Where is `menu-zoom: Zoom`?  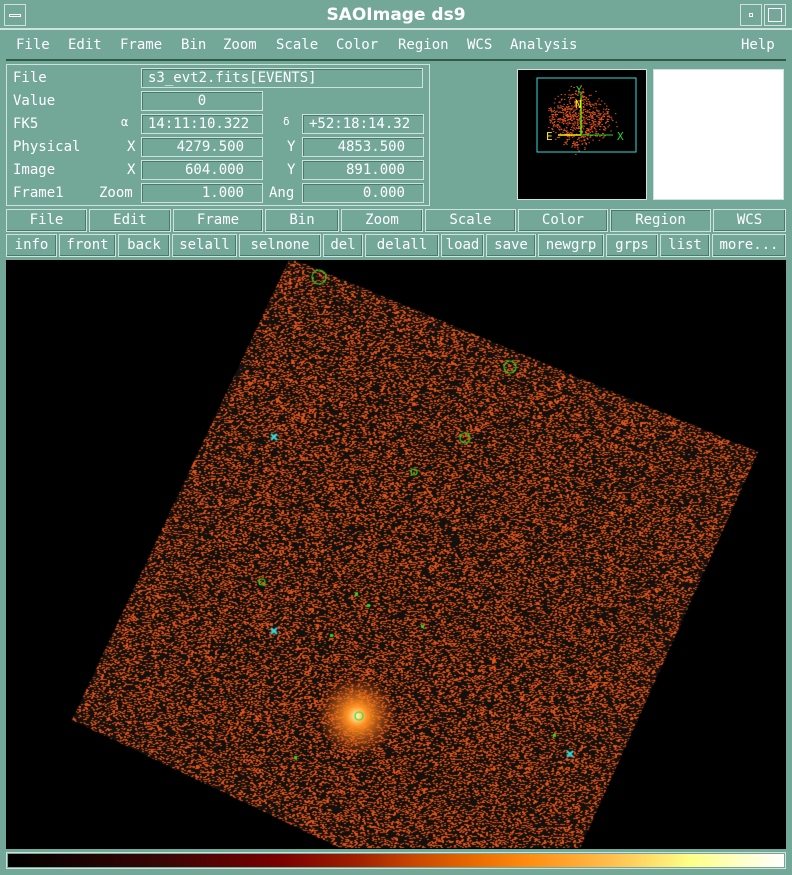 menu-zoom: Zoom is located at coordinates (240, 45).